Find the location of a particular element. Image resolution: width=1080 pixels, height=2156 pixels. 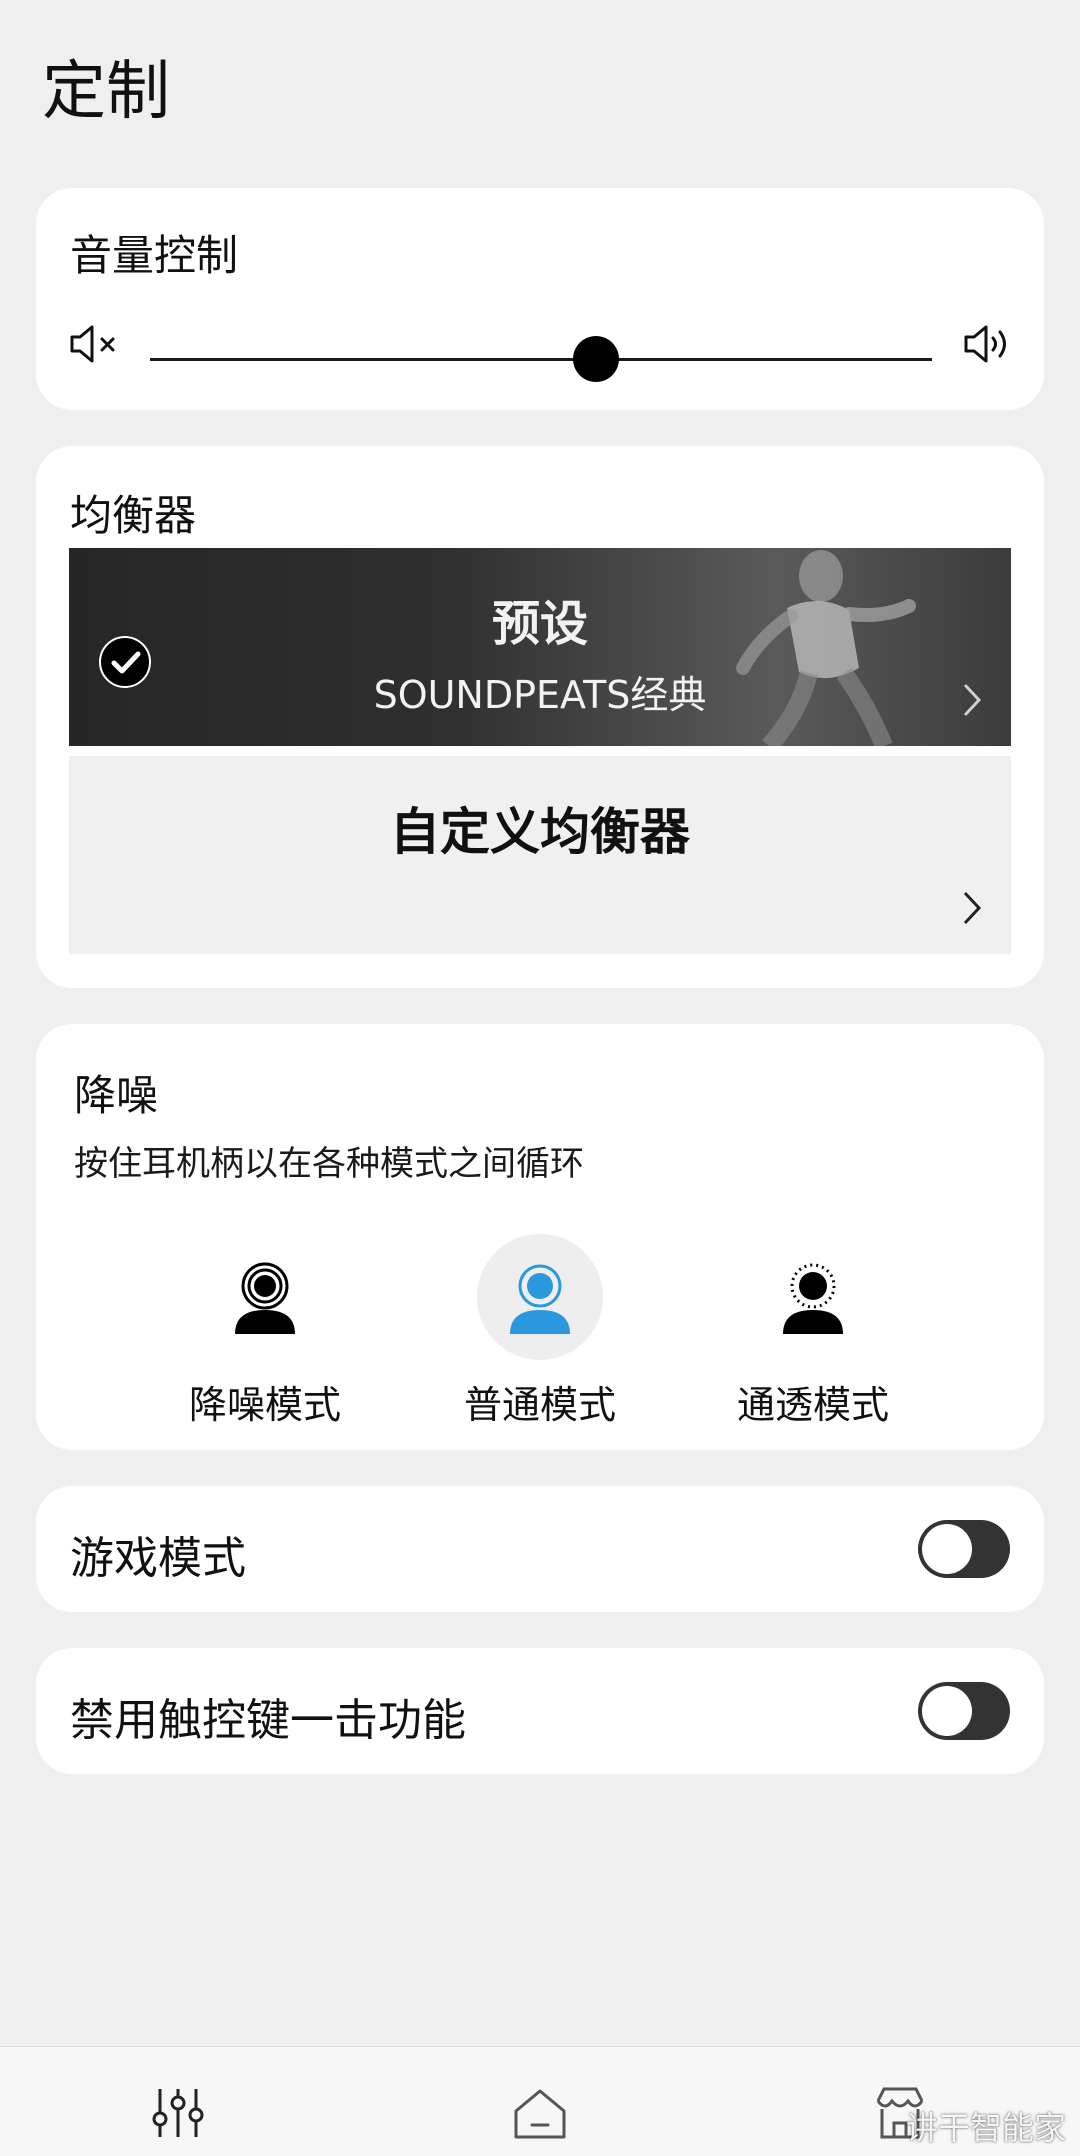

home-icon is located at coordinates (540, 2113).